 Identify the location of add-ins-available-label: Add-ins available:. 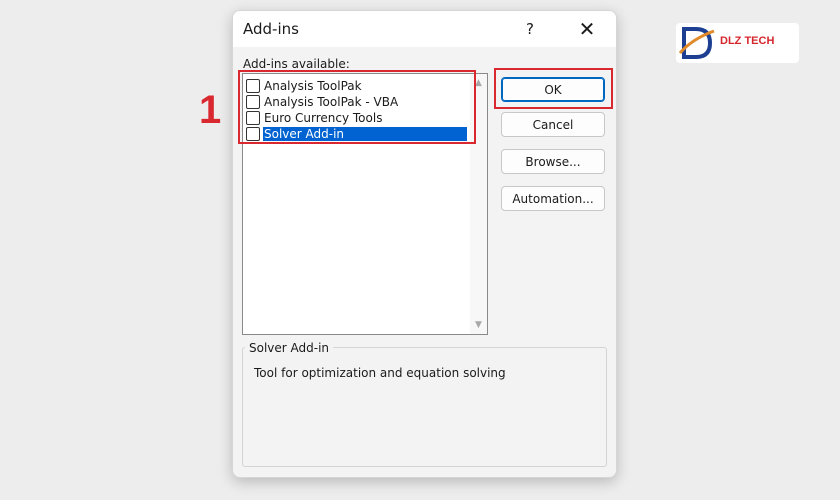
(296, 64).